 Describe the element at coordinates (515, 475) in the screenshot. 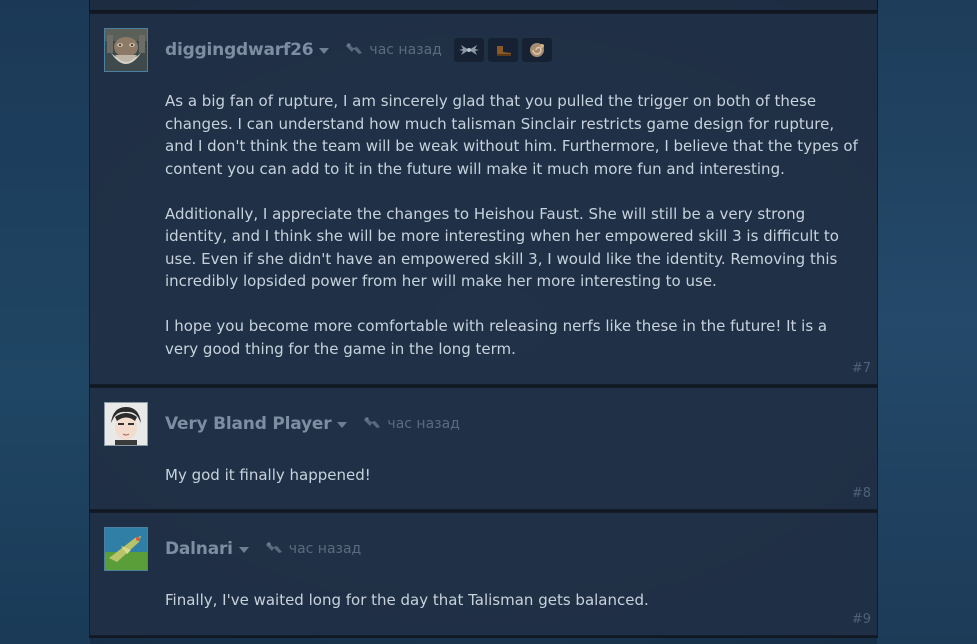

I see `comment-body: My god it finally happened!` at that location.